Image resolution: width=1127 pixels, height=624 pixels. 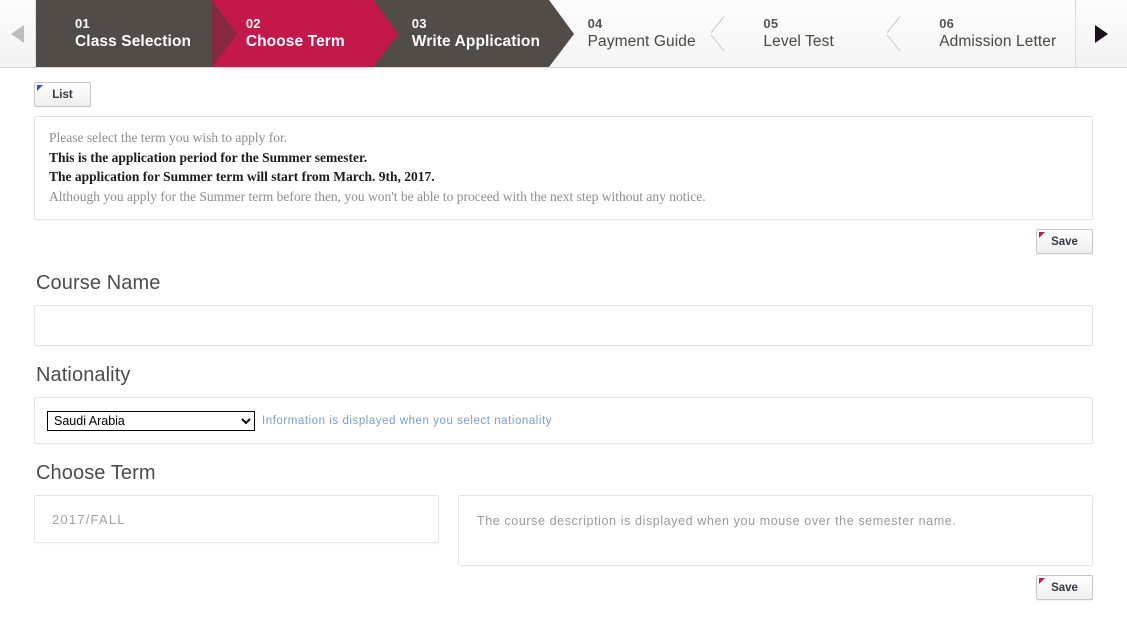 I want to click on save-row-top: Save, so click(x=563, y=237).